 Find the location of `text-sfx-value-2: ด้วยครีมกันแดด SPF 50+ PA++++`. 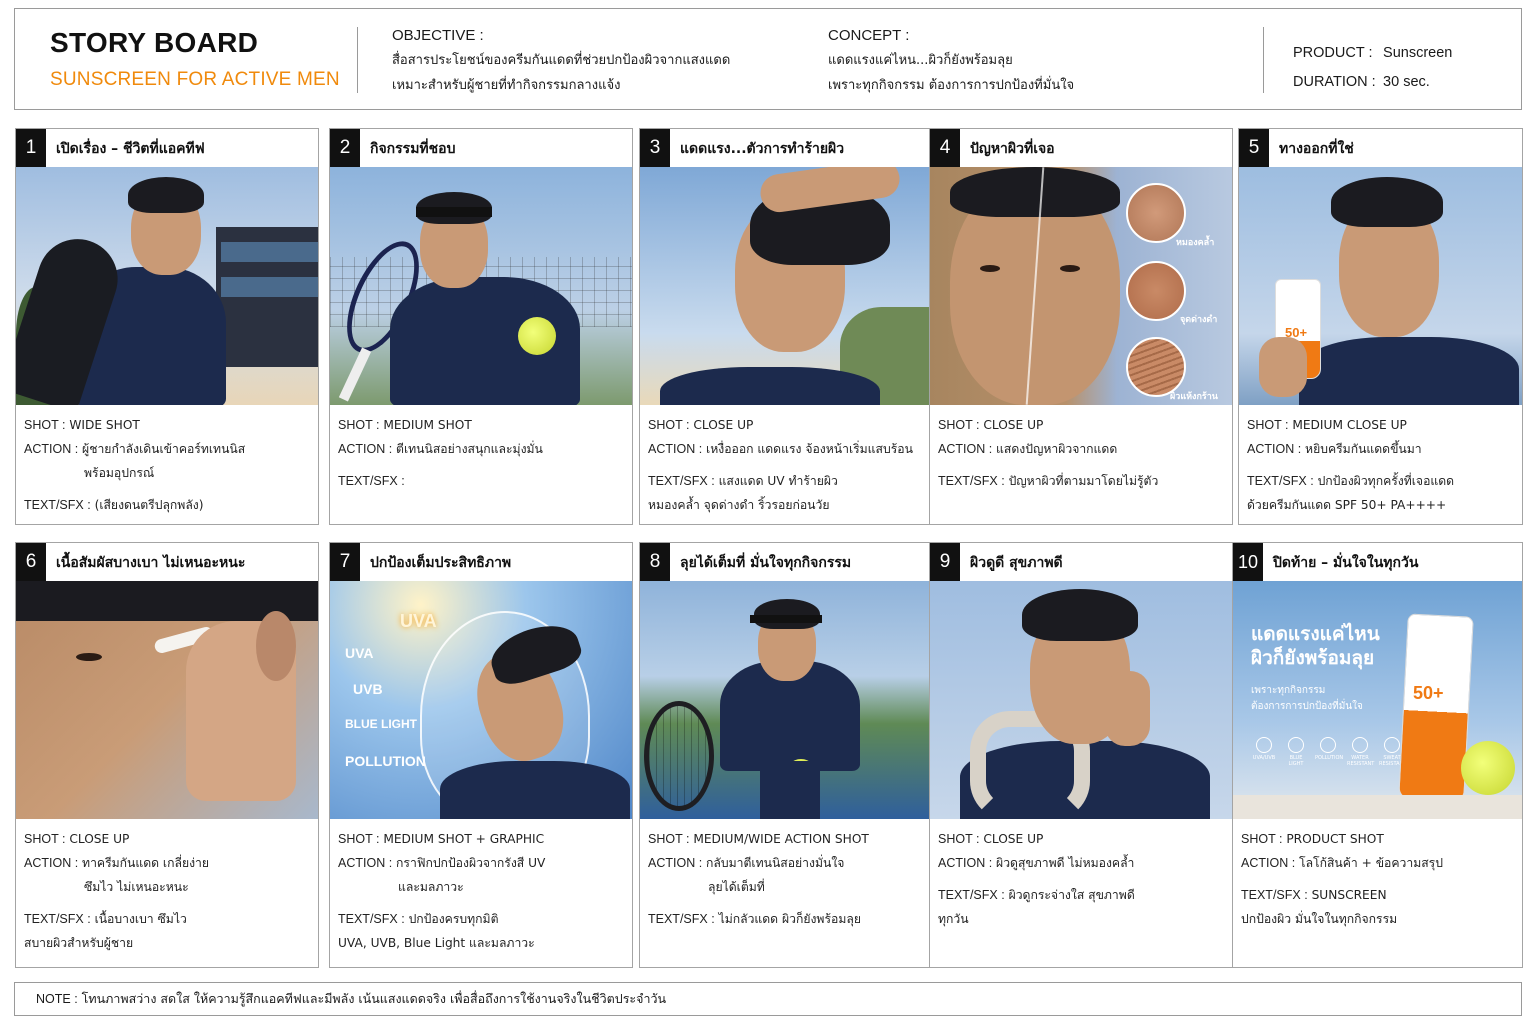

text-sfx-value-2: ด้วยครีมกันแดด SPF 50+ PA++++ is located at coordinates (1347, 505).